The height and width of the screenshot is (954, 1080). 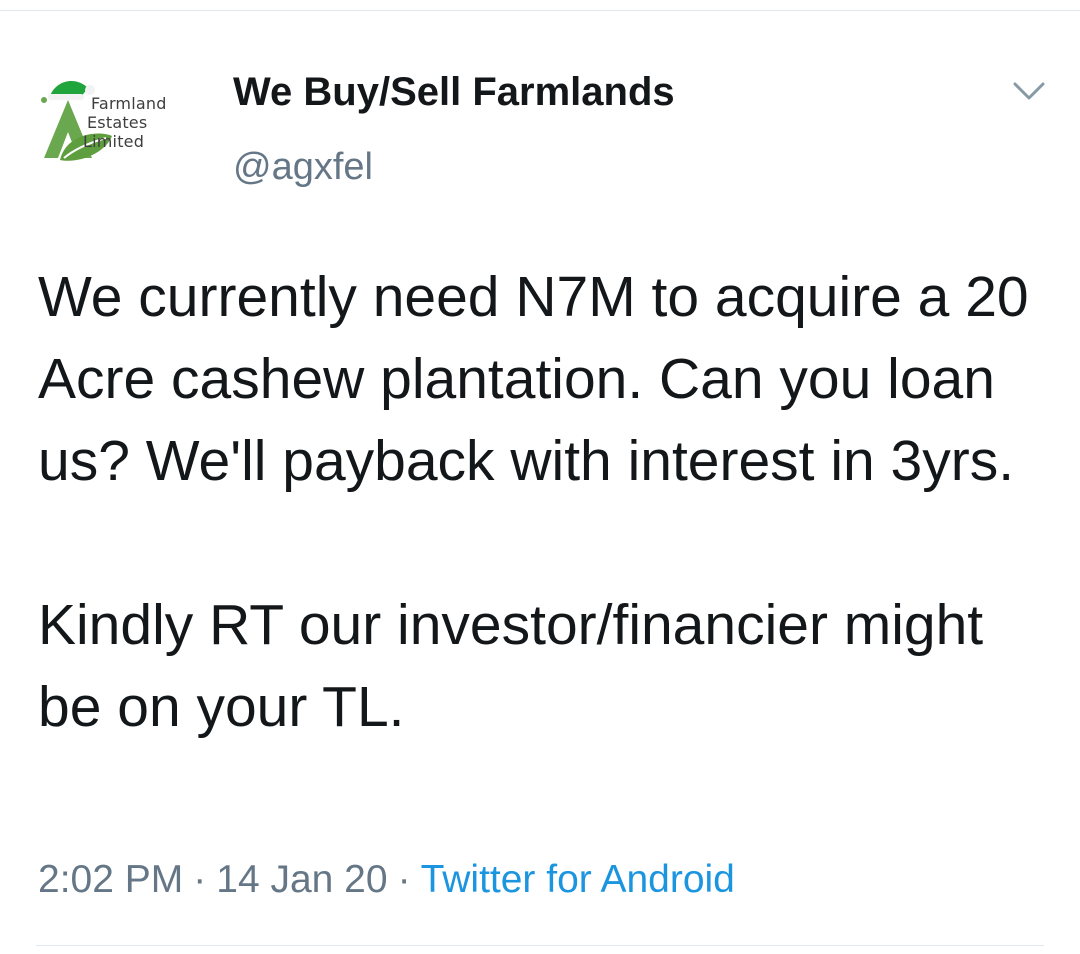 I want to click on chevron-down-icon, so click(x=1029, y=91).